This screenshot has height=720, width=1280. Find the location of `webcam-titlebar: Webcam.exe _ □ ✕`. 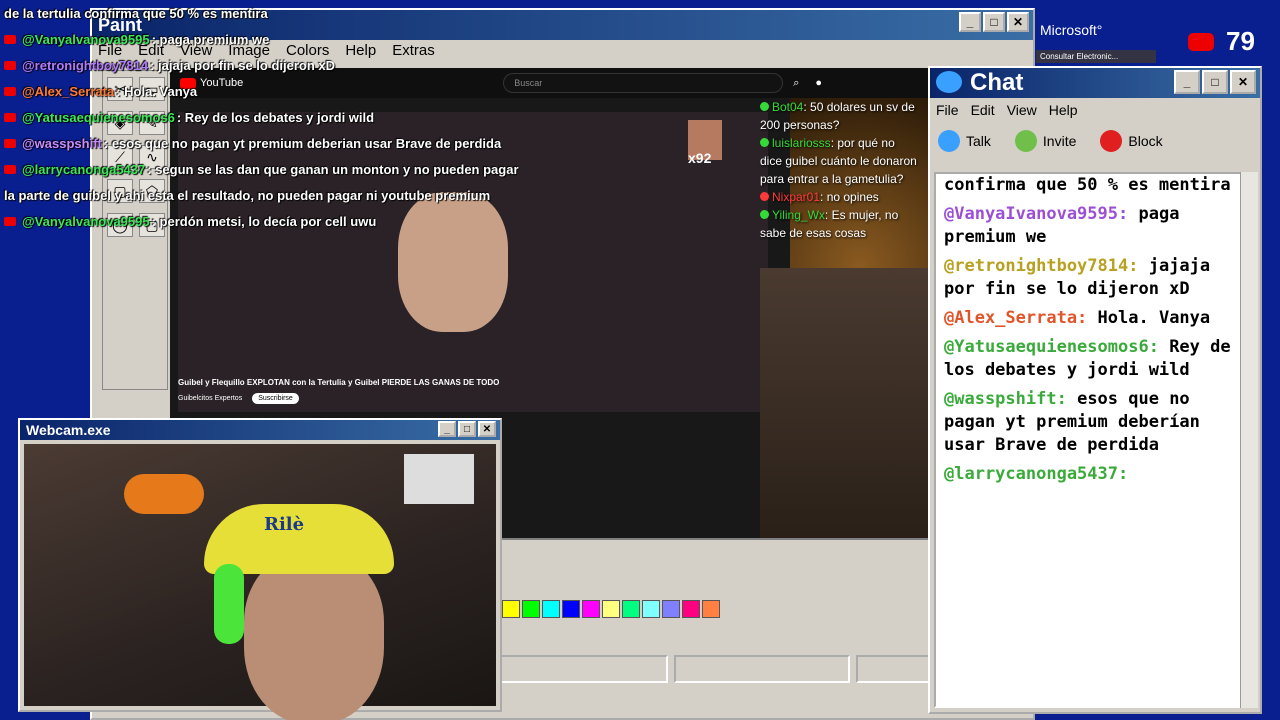

webcam-titlebar: Webcam.exe _ □ ✕ is located at coordinates (260, 430).